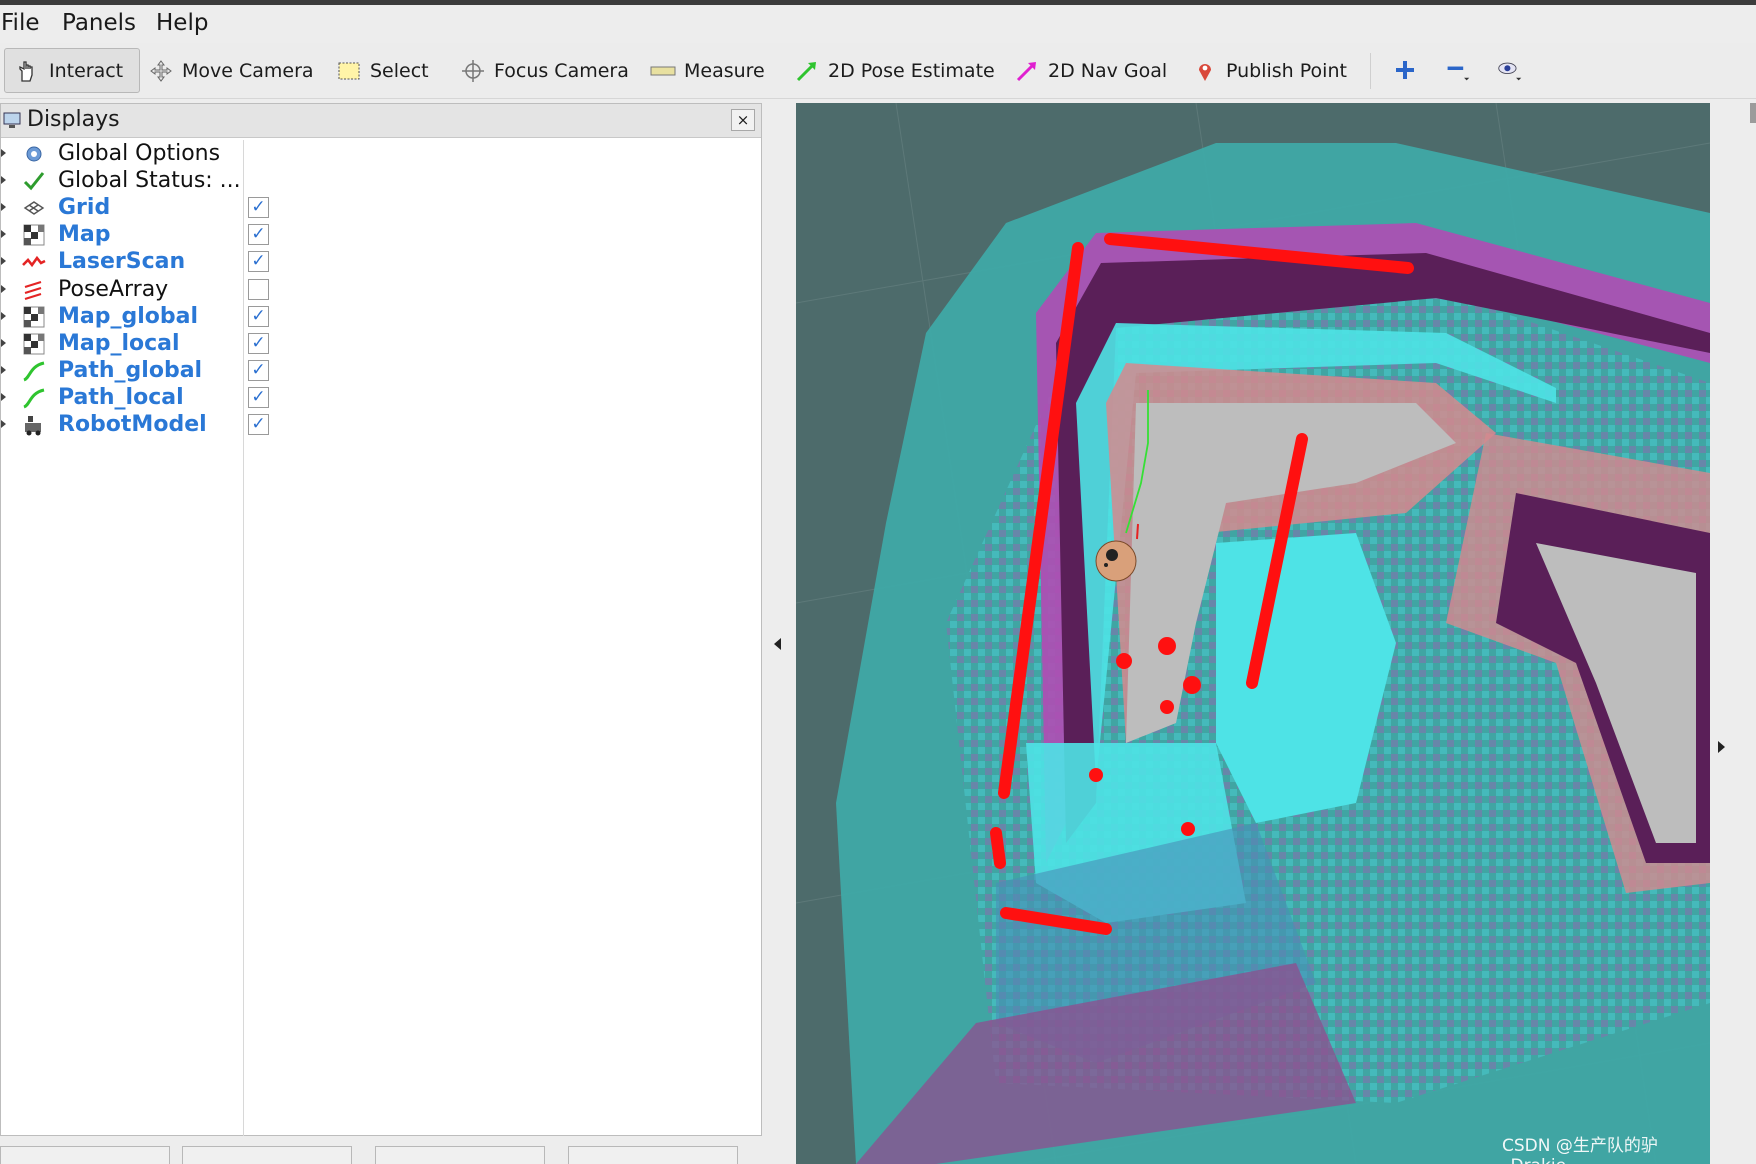 This screenshot has height=1164, width=1756. I want to click on tool-2d-pose-estimate: 2D Pose Estimate, so click(894, 70).